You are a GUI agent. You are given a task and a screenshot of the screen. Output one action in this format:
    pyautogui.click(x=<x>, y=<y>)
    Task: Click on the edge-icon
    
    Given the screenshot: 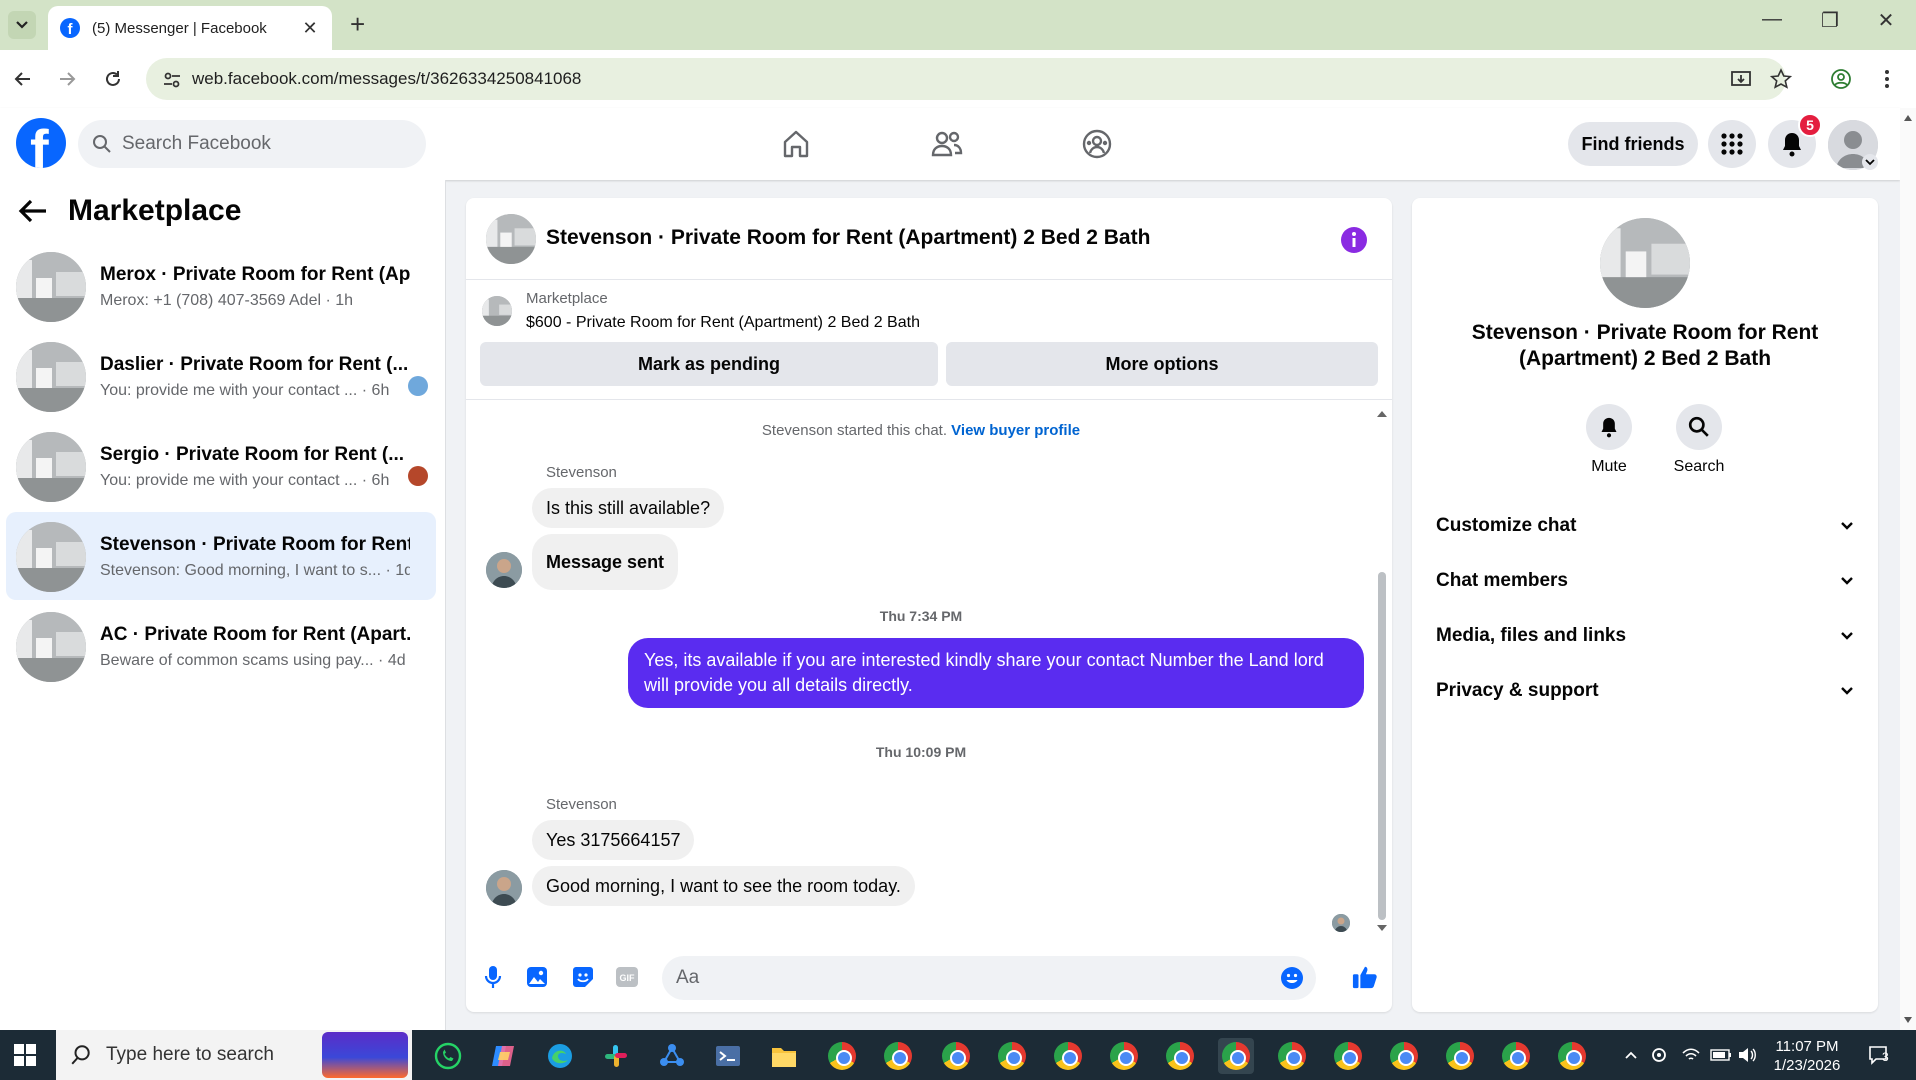 What is the action you would take?
    pyautogui.click(x=560, y=1056)
    